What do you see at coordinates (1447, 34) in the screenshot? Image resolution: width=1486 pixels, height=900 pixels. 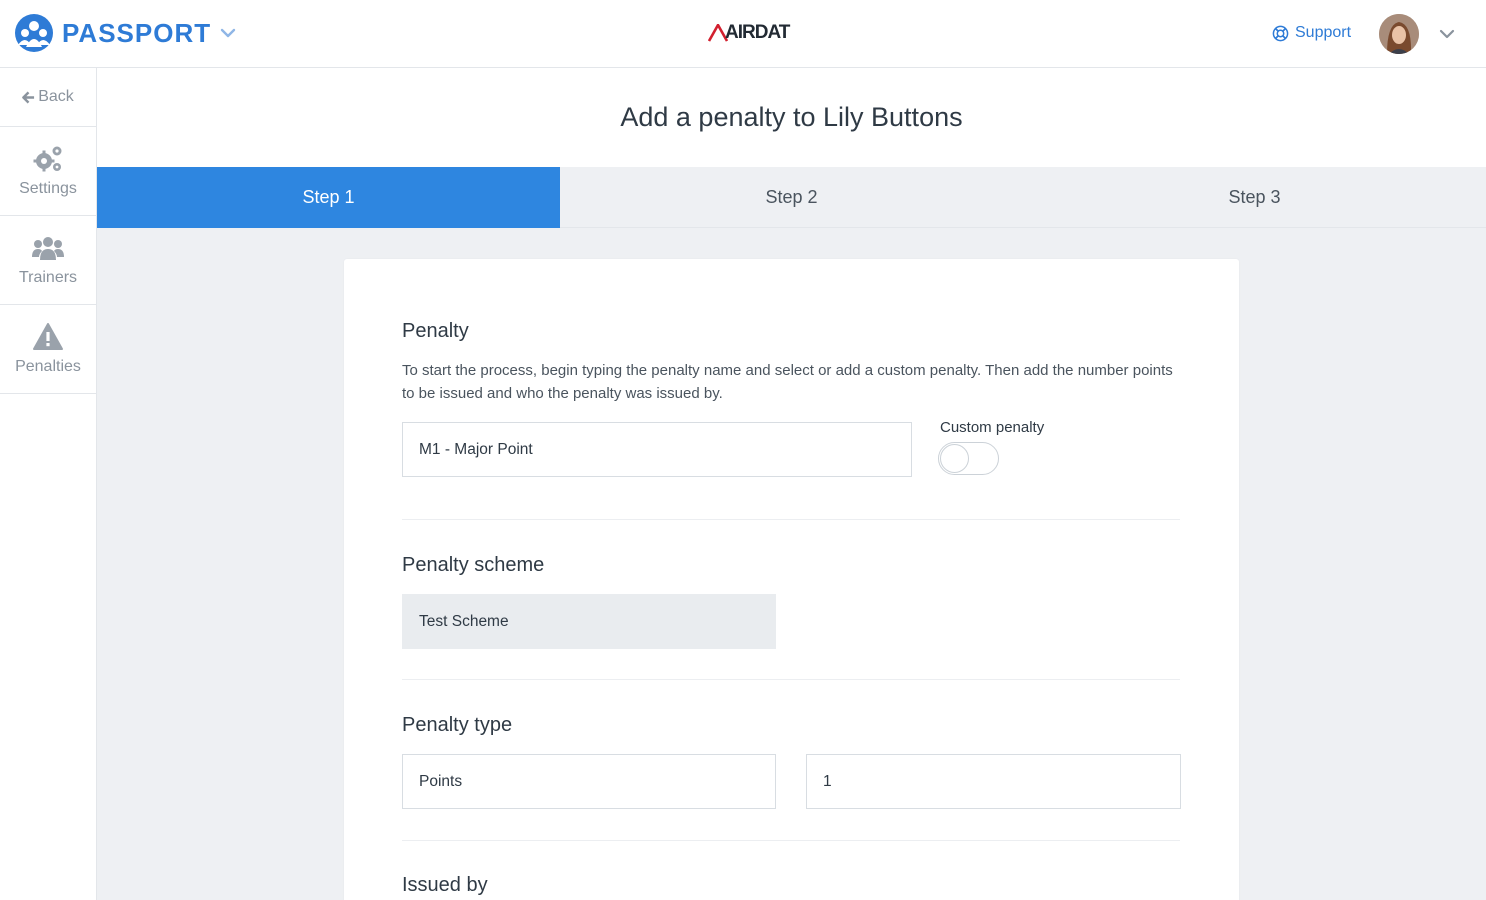 I see `user-menu-chevron-icon` at bounding box center [1447, 34].